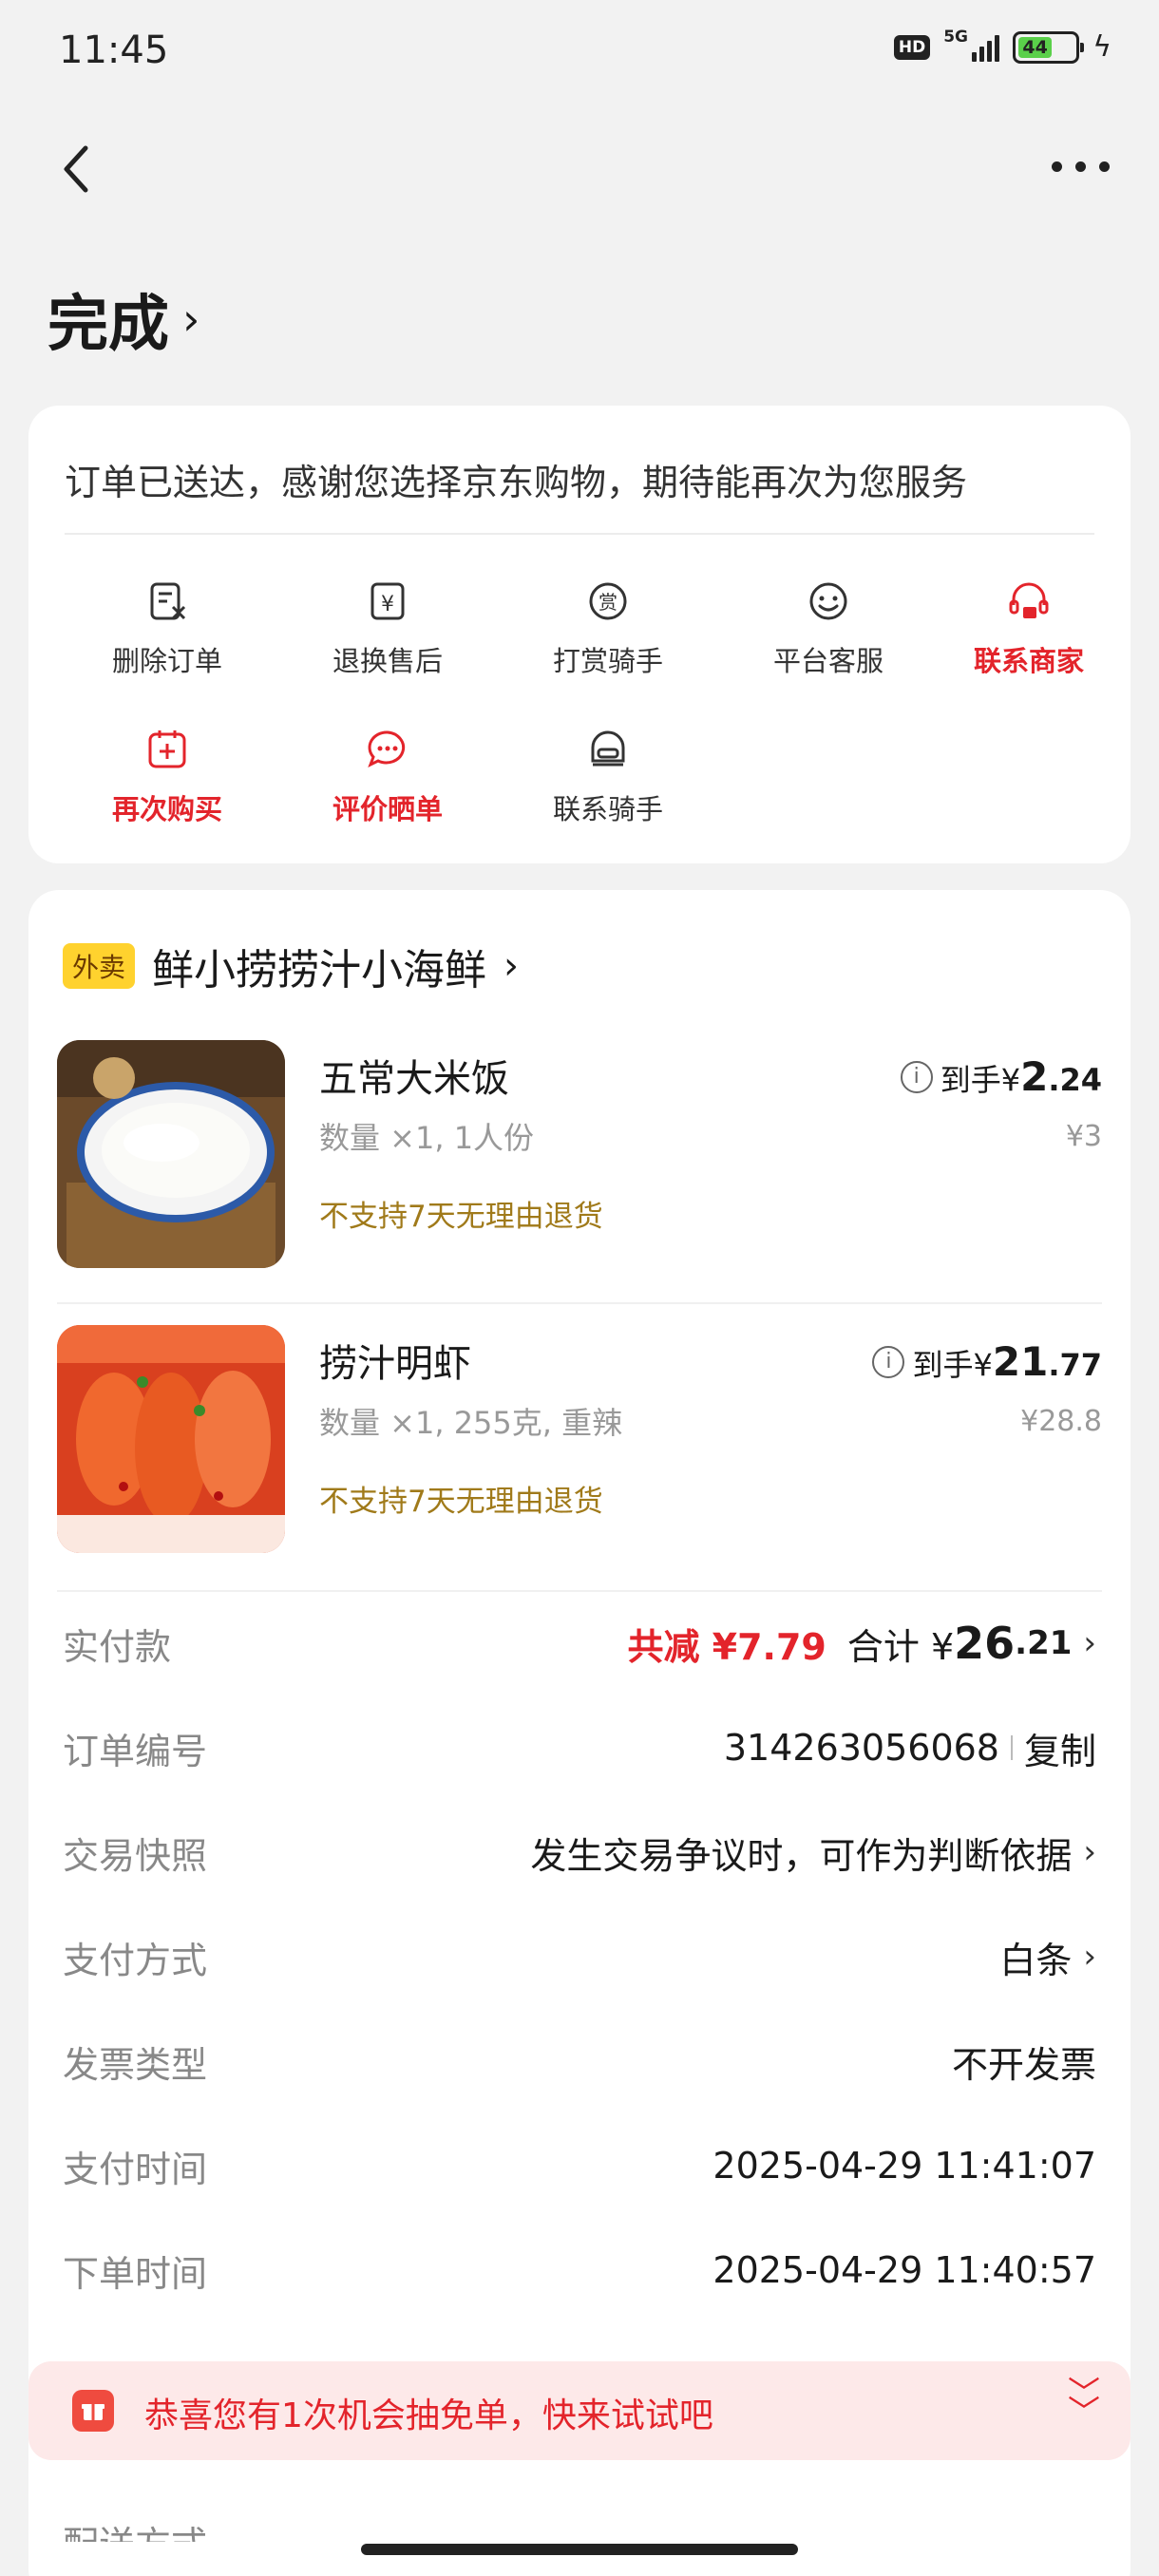 This screenshot has width=1159, height=2576. What do you see at coordinates (387, 809) in the screenshot?
I see `action-label: 评价晒单` at bounding box center [387, 809].